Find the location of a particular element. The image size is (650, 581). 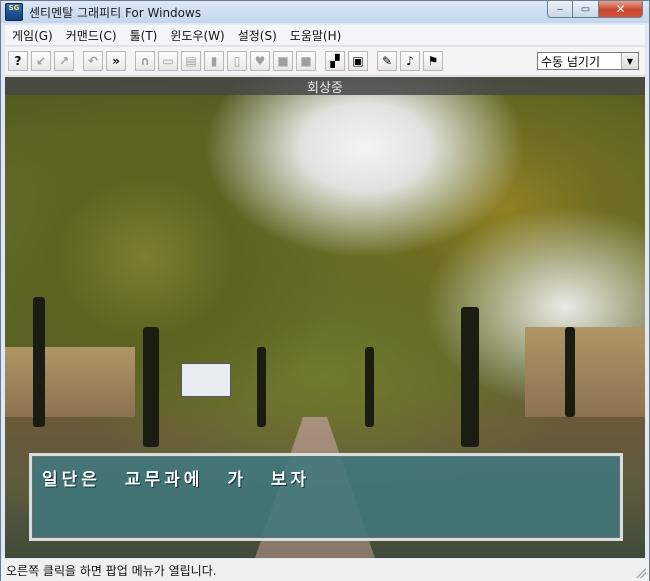

photo-button: ■ is located at coordinates (283, 61).